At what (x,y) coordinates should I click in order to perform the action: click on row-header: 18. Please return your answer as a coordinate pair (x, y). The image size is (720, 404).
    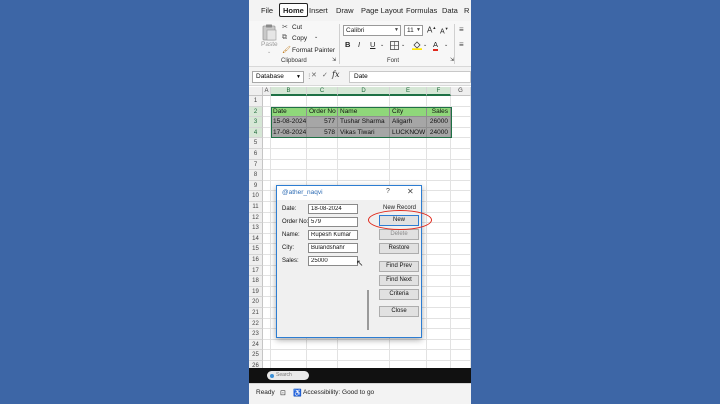
    Looking at the image, I should click on (256, 281).